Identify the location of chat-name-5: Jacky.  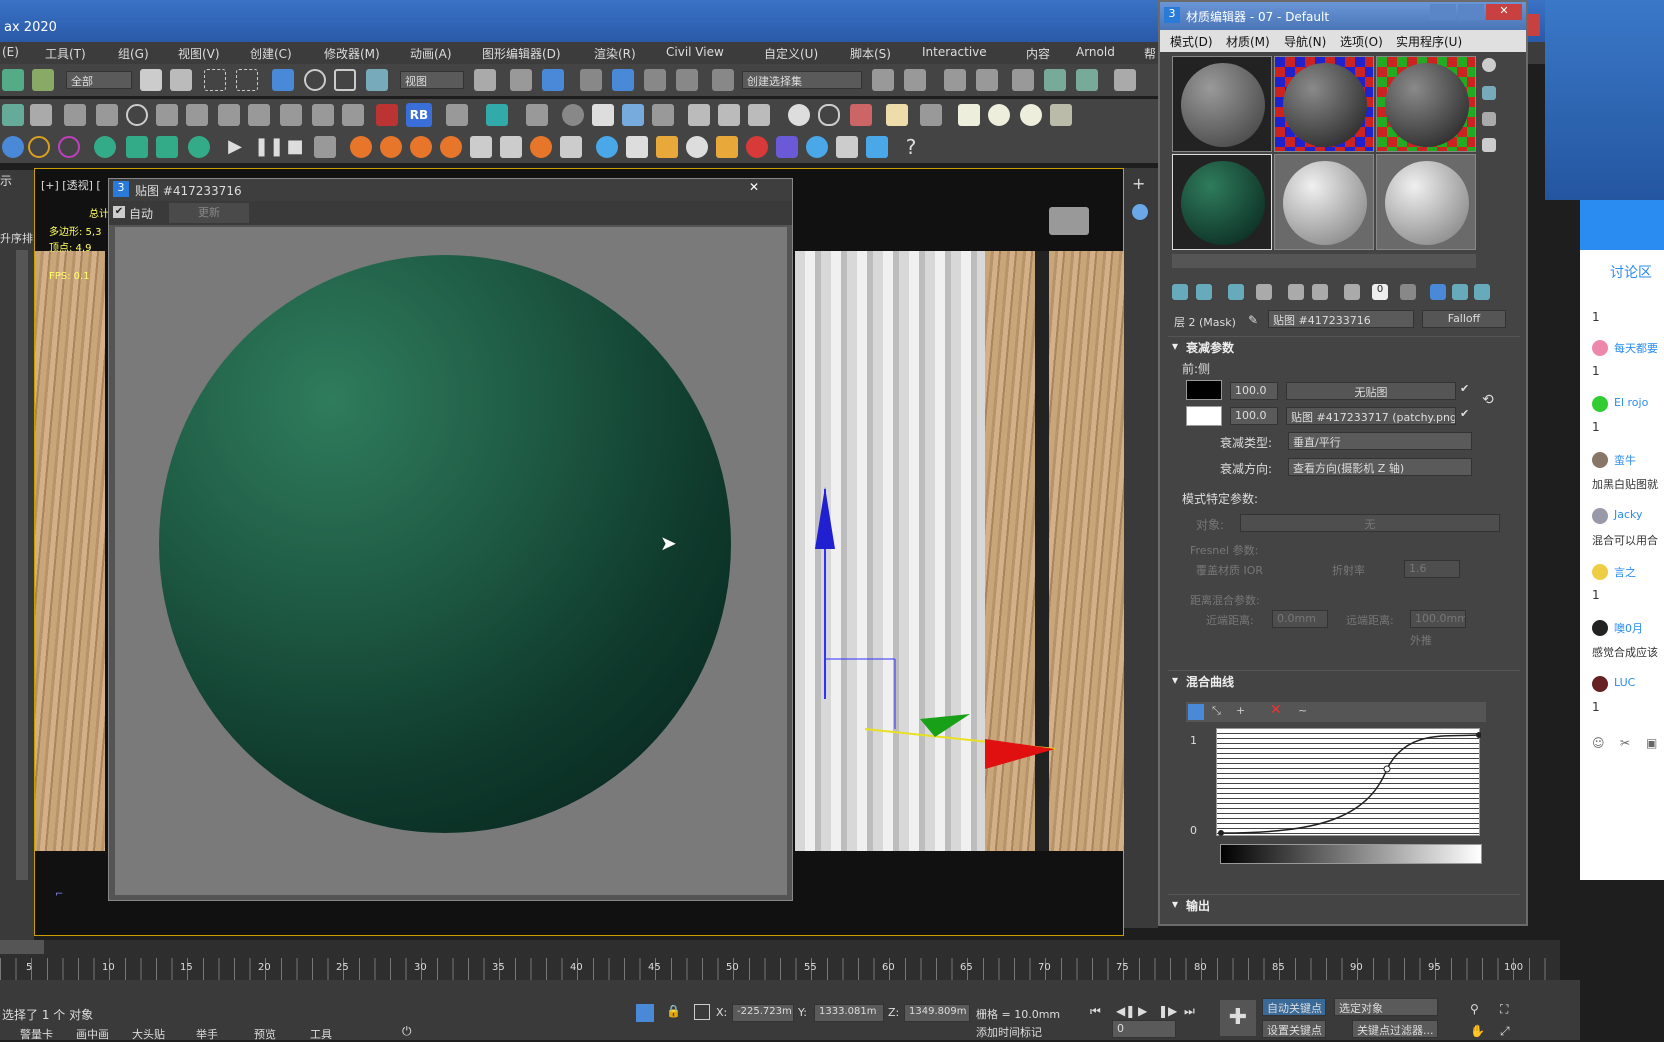
(1628, 514).